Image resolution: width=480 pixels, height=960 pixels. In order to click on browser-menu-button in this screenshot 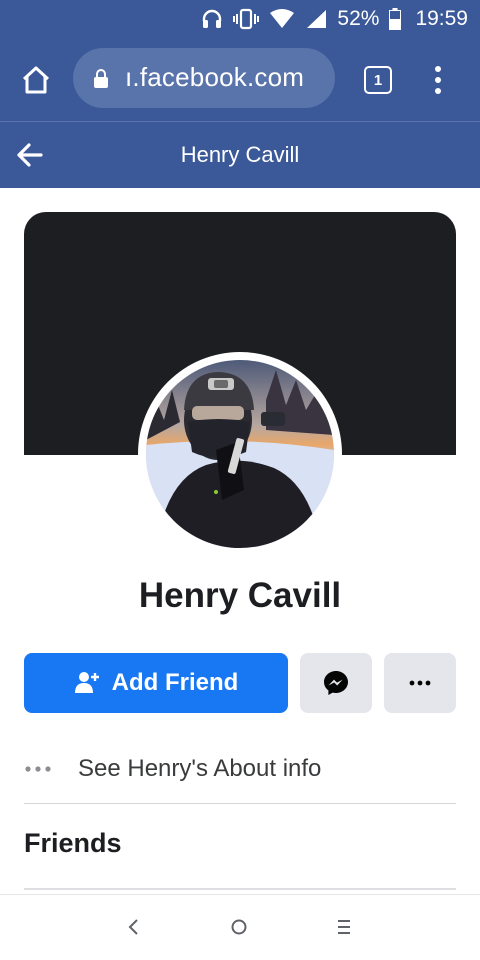, I will do `click(438, 80)`.